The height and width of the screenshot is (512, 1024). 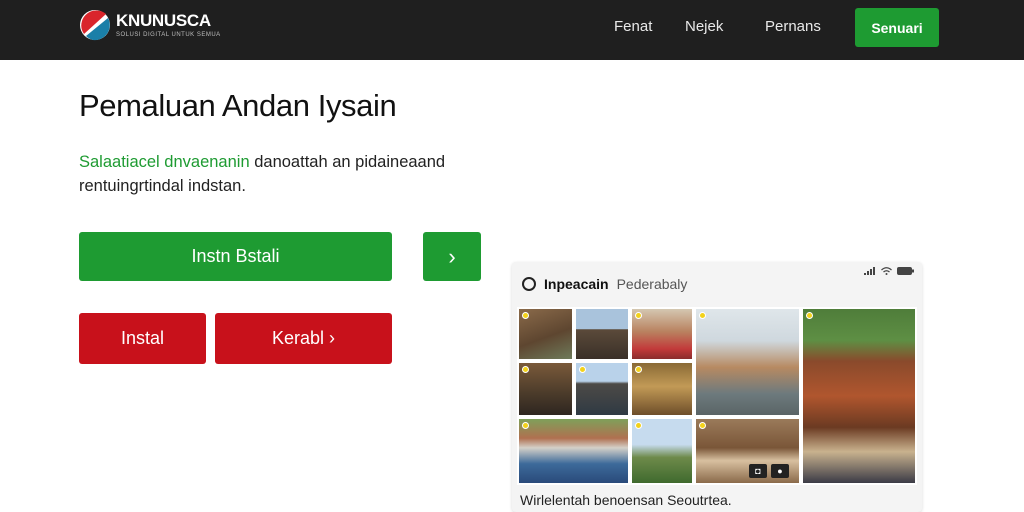 What do you see at coordinates (747, 362) in the screenshot?
I see `gallery-photo-family` at bounding box center [747, 362].